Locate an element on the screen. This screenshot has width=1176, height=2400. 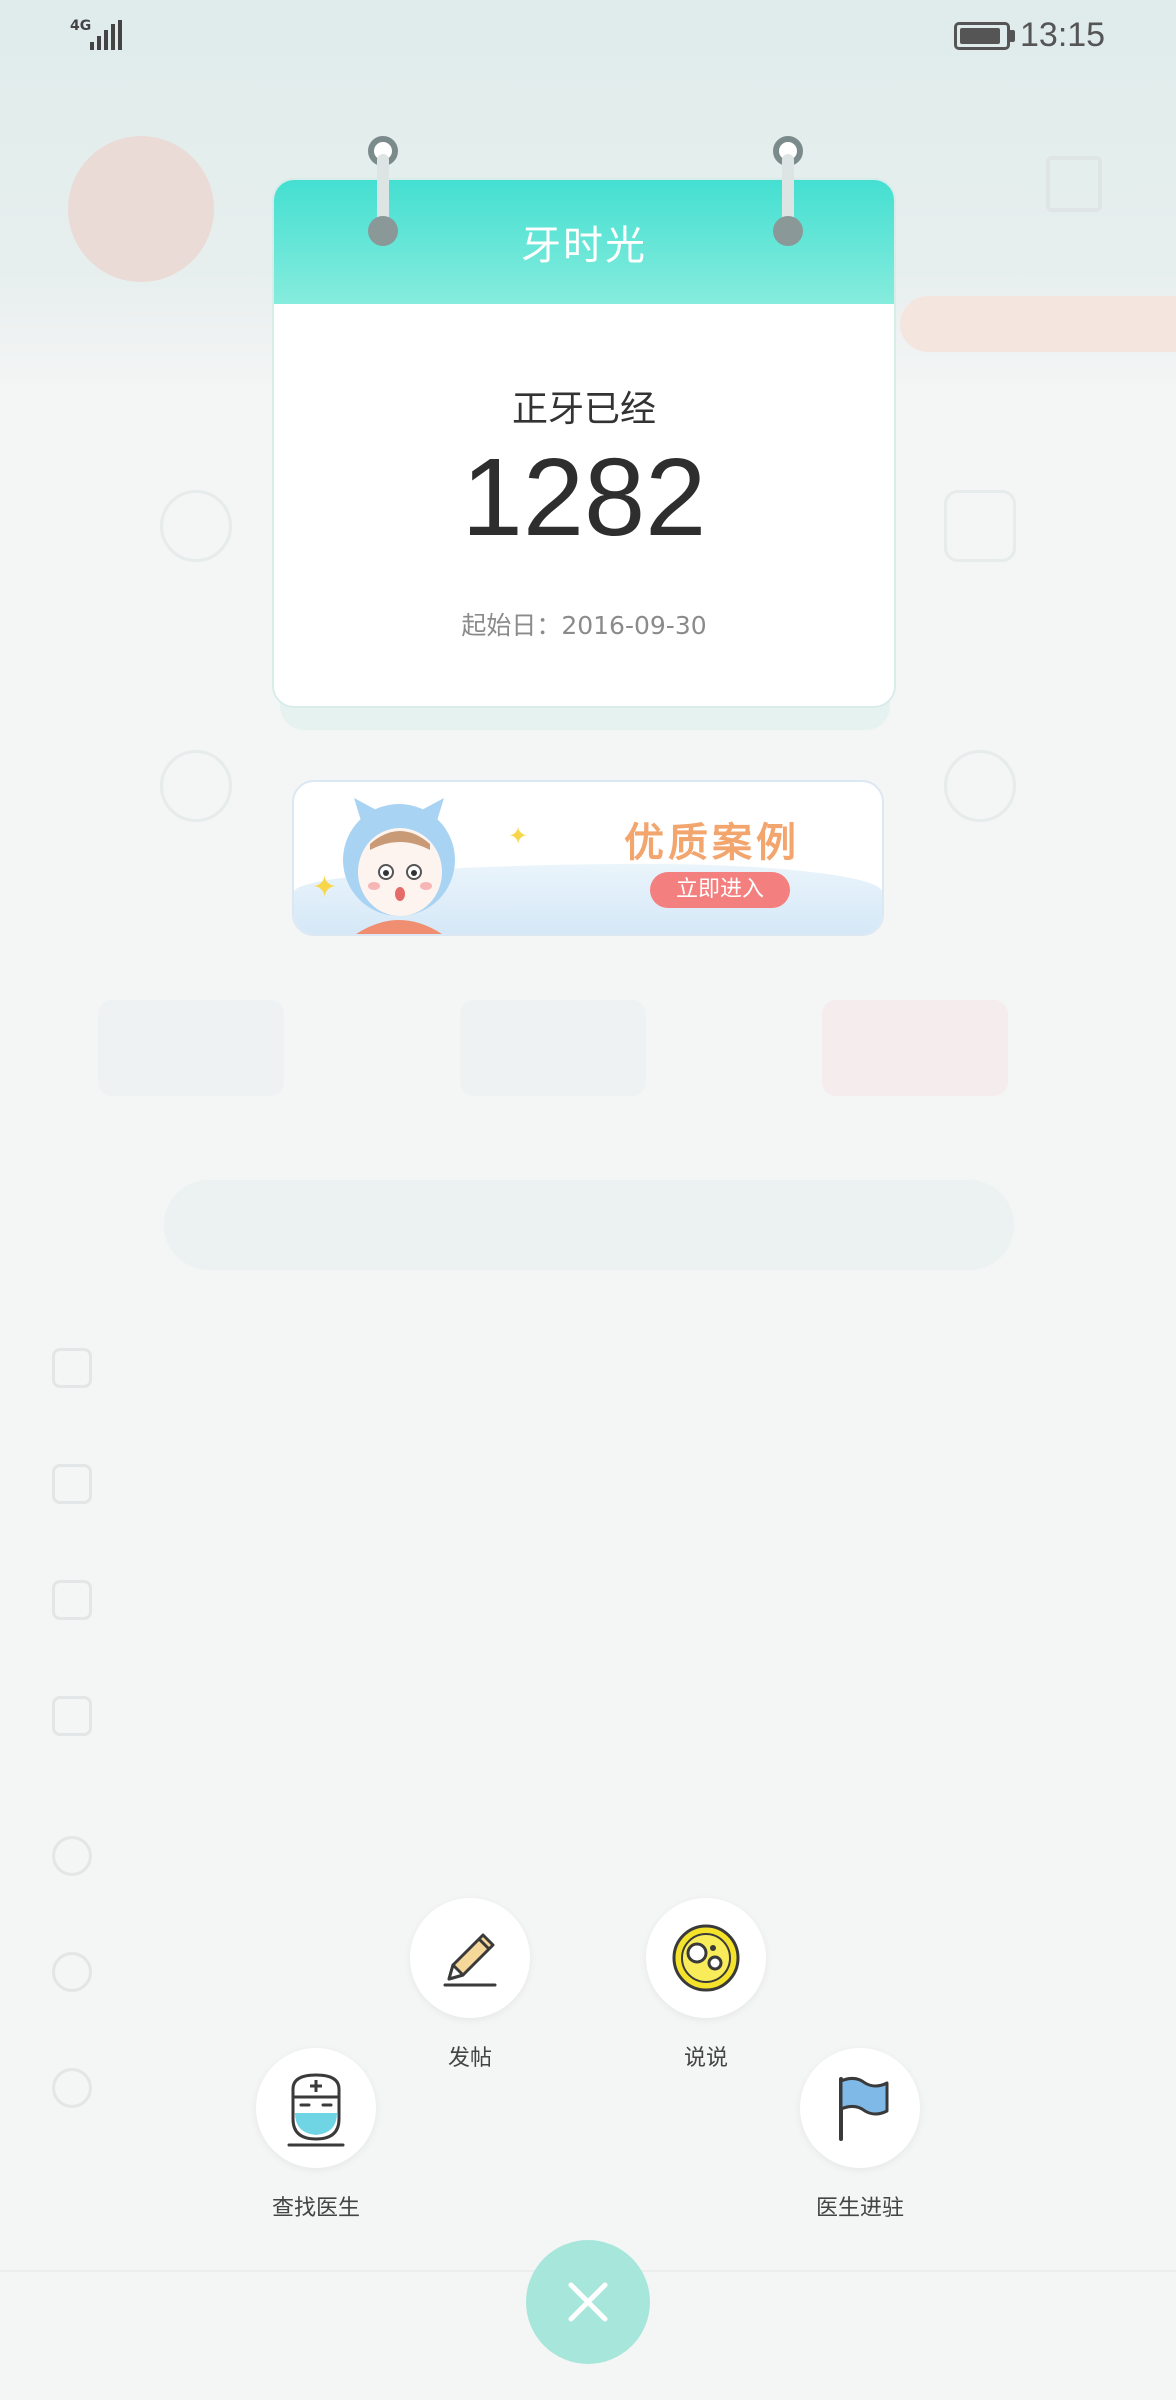
status-bar: 4G 13:15 is located at coordinates (588, 36).